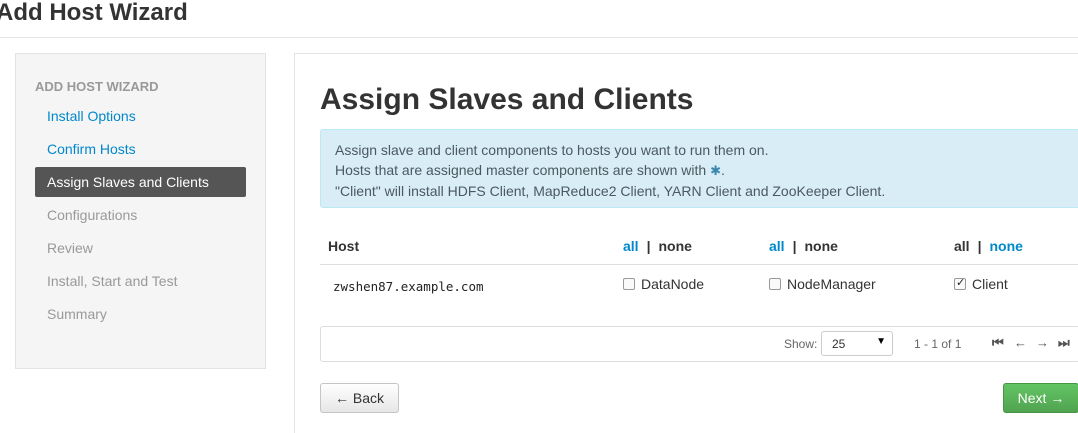 This screenshot has height=433, width=1078. Describe the element at coordinates (140, 116) in the screenshot. I see `sidebar-item-install-options: Install Options` at that location.